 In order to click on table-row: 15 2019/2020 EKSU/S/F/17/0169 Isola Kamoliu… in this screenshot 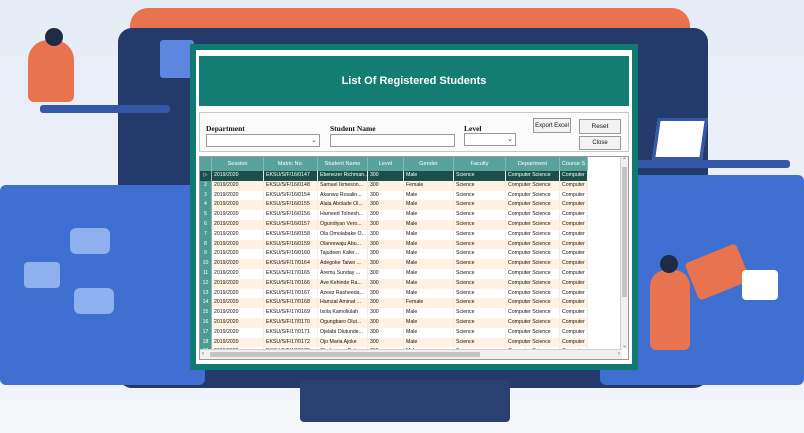, I will do `click(394, 313)`.